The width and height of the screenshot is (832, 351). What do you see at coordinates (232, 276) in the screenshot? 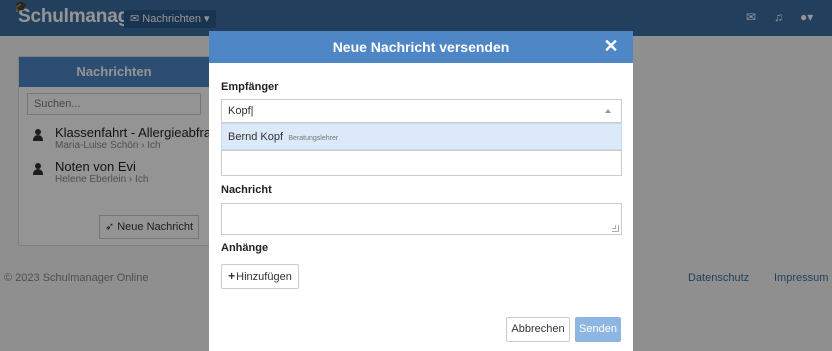
I see `plus-icon: +` at bounding box center [232, 276].